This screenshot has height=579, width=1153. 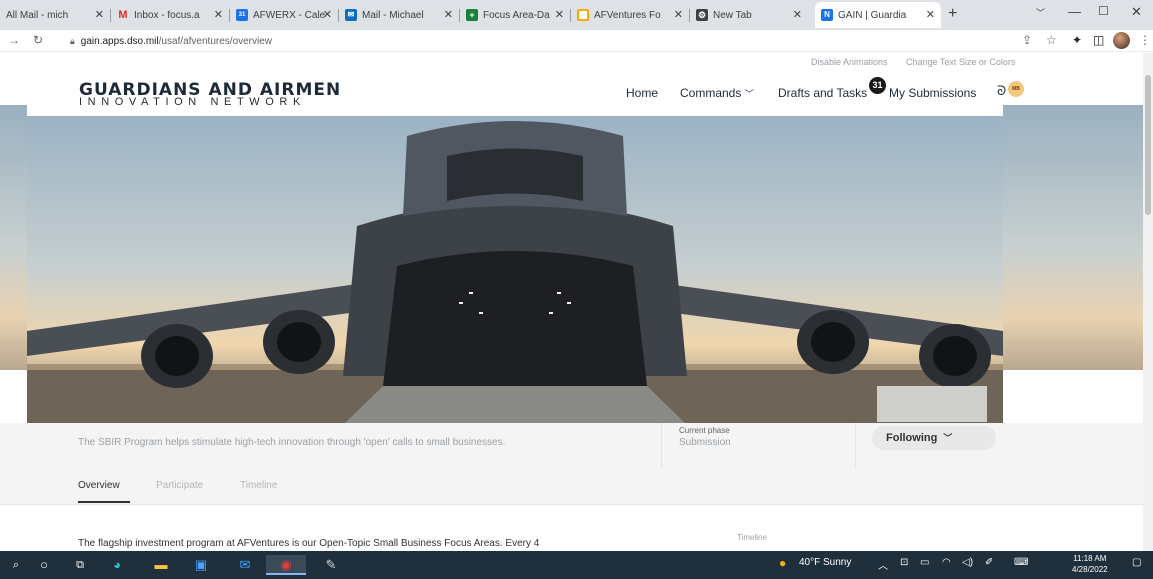 What do you see at coordinates (932, 93) in the screenshot?
I see `nav-my-submissions: My Submissions` at bounding box center [932, 93].